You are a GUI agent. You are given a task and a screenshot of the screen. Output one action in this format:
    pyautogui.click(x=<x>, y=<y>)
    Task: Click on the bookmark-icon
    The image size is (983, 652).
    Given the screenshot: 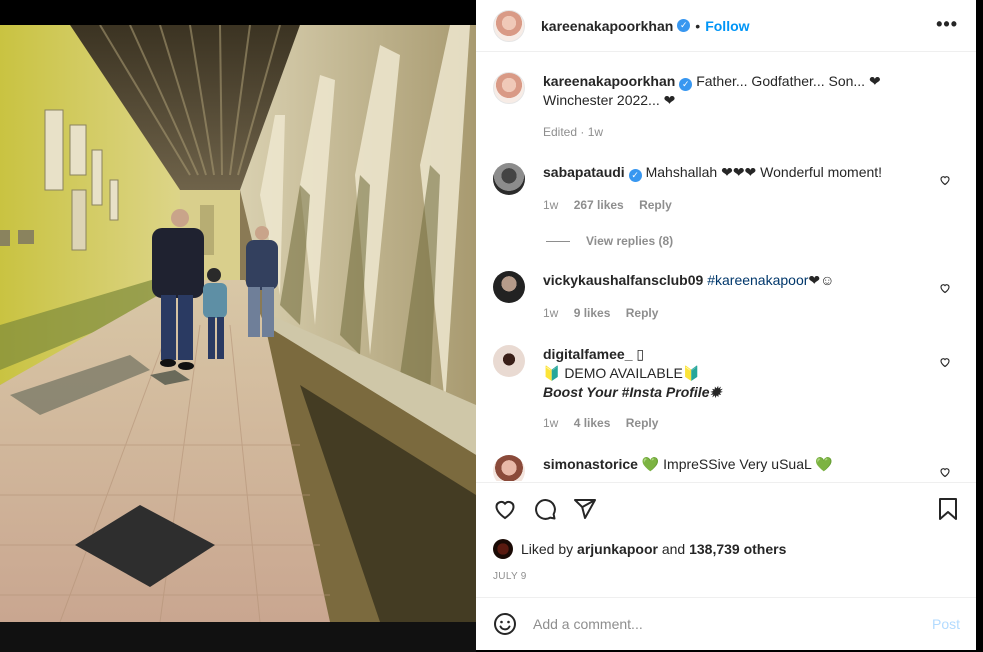 What is the action you would take?
    pyautogui.click(x=948, y=509)
    